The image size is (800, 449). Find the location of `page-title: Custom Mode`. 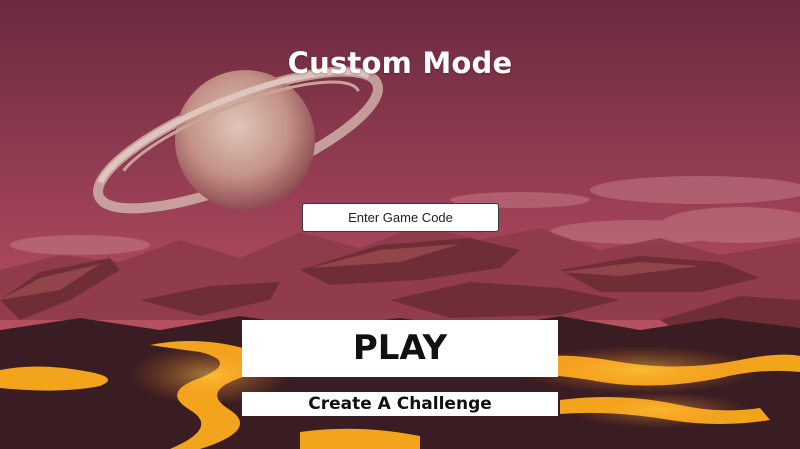

page-title: Custom Mode is located at coordinates (400, 63).